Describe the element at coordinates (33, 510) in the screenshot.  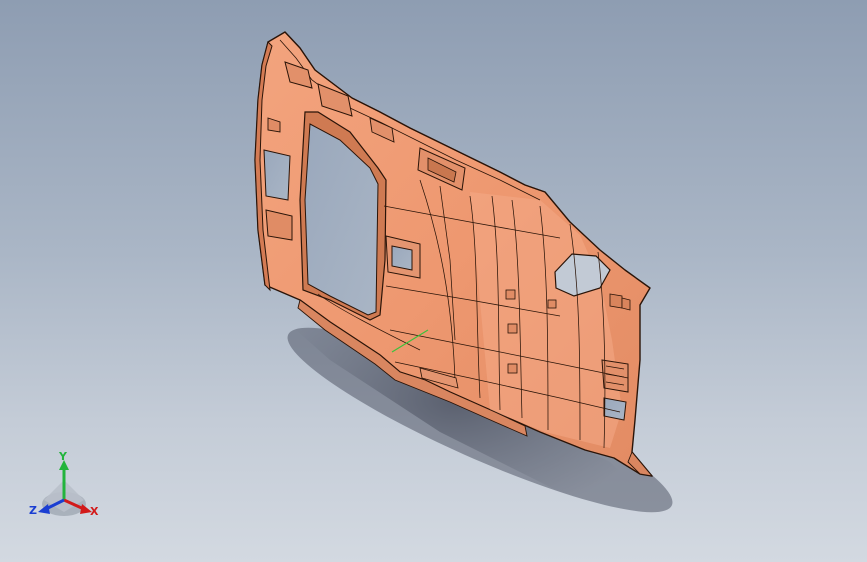
I see `triad-z-label: Z` at that location.